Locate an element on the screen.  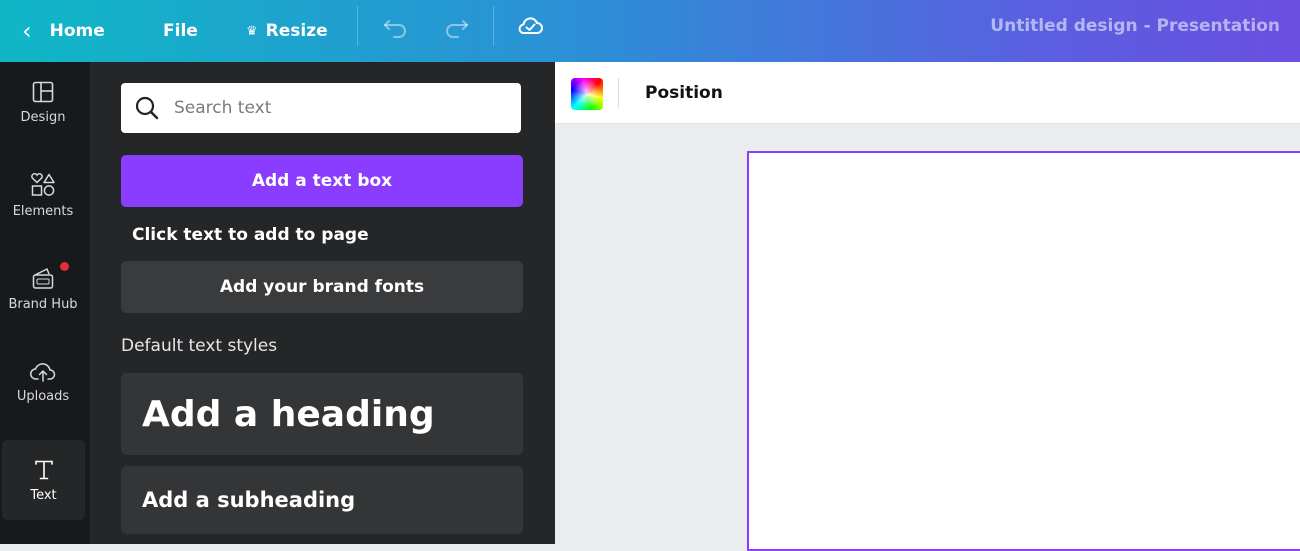
file-label: File is located at coordinates (180, 31).